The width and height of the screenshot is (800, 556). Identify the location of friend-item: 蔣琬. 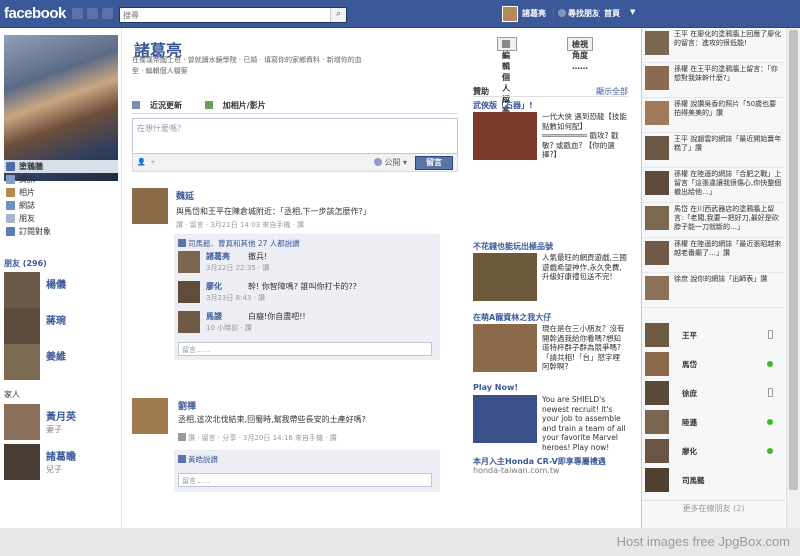
(61, 326).